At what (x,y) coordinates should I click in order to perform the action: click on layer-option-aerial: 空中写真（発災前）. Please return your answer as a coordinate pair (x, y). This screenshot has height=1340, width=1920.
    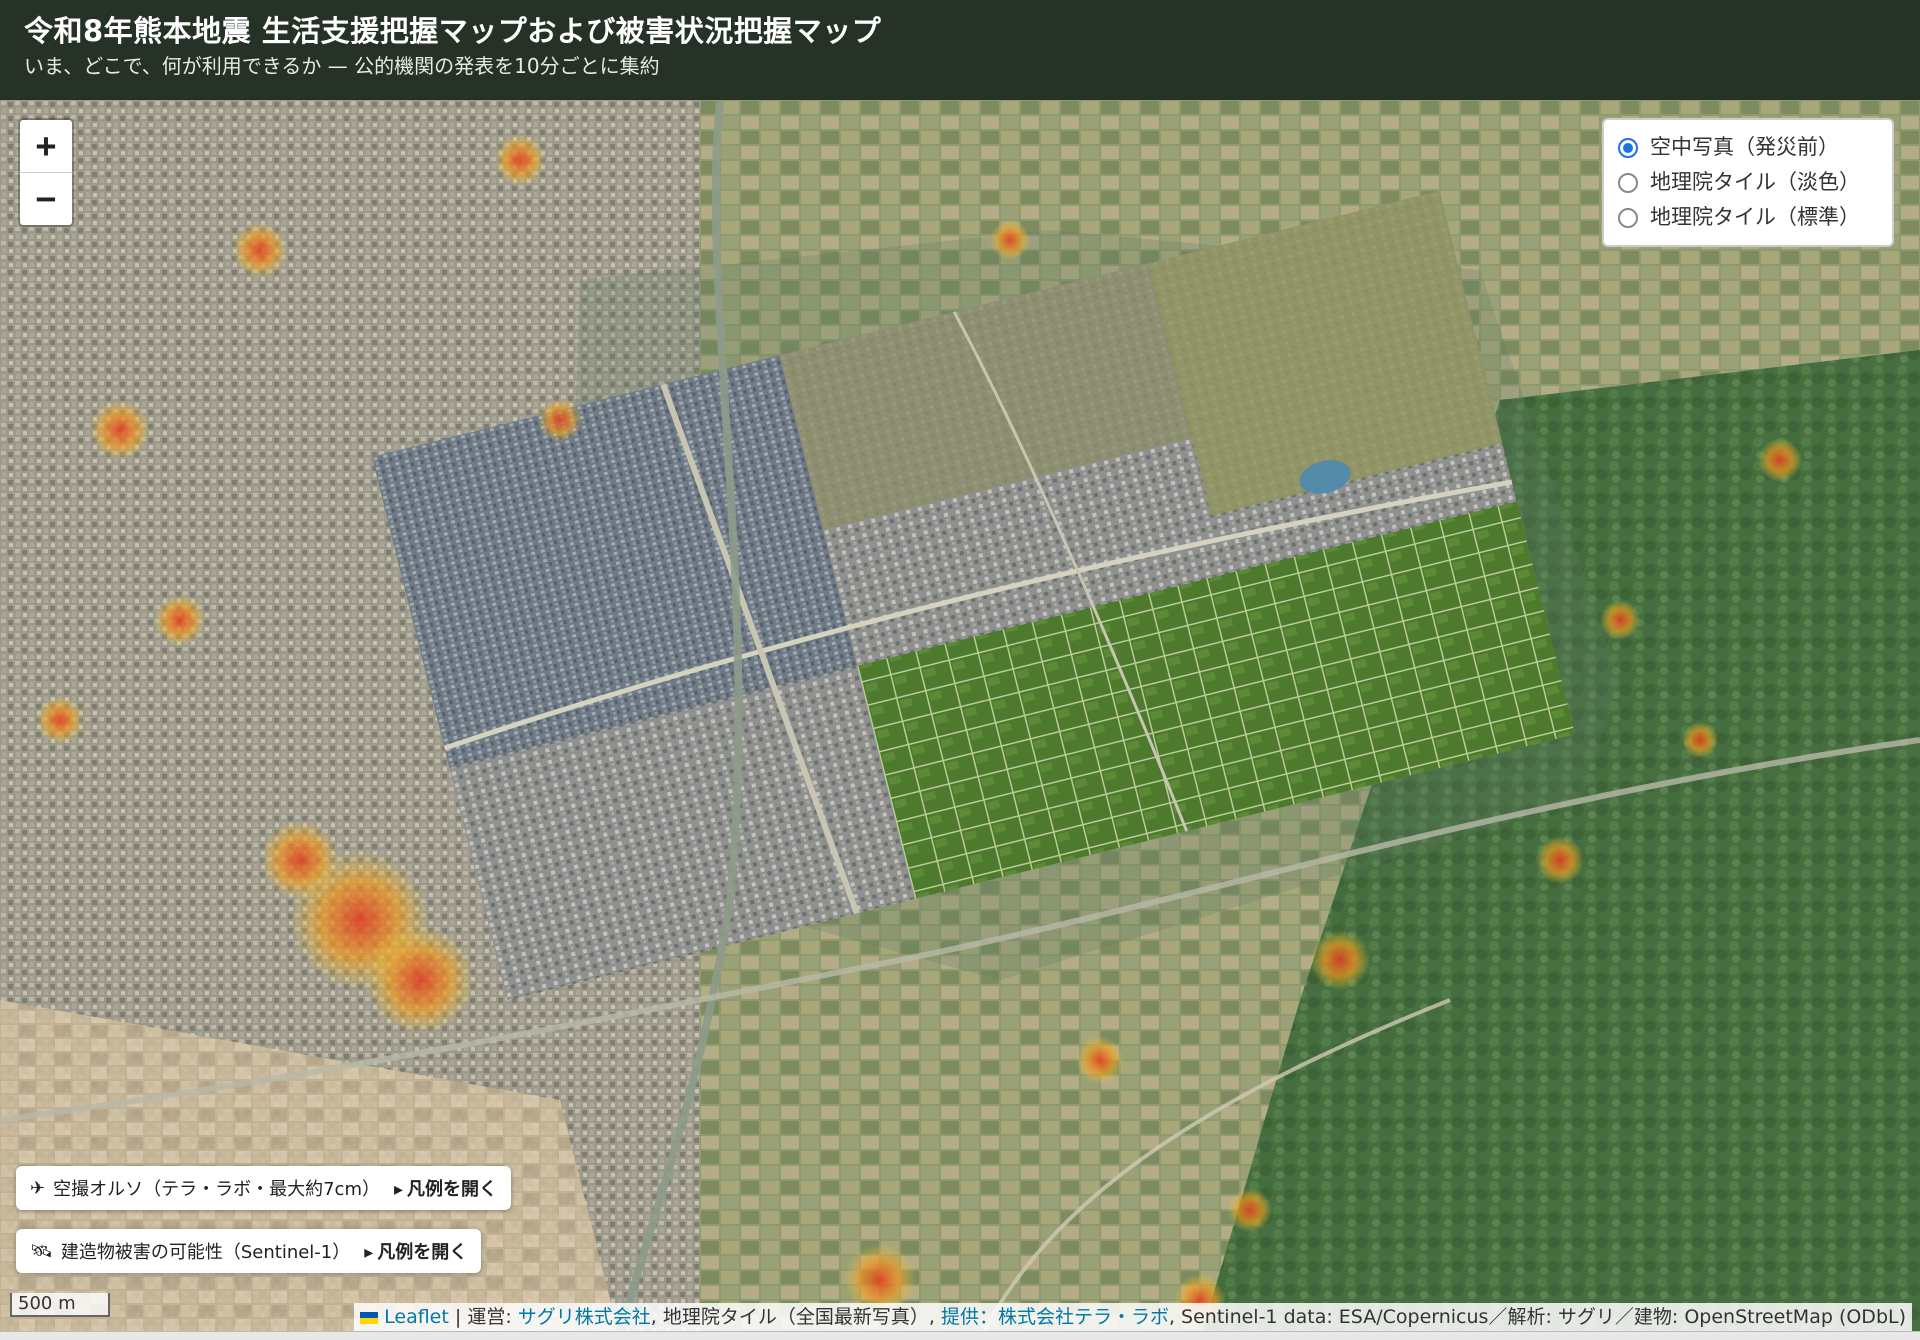
    Looking at the image, I should click on (1748, 147).